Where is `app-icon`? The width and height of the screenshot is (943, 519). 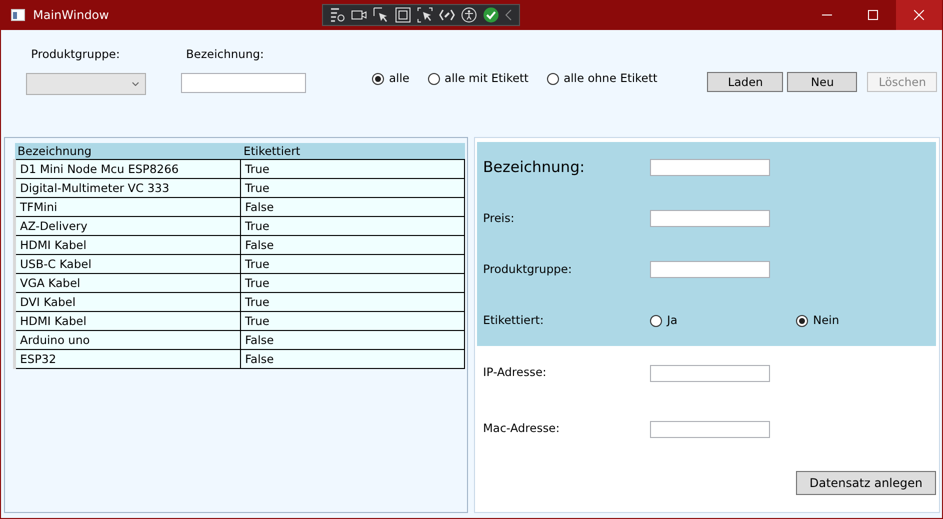 app-icon is located at coordinates (18, 15).